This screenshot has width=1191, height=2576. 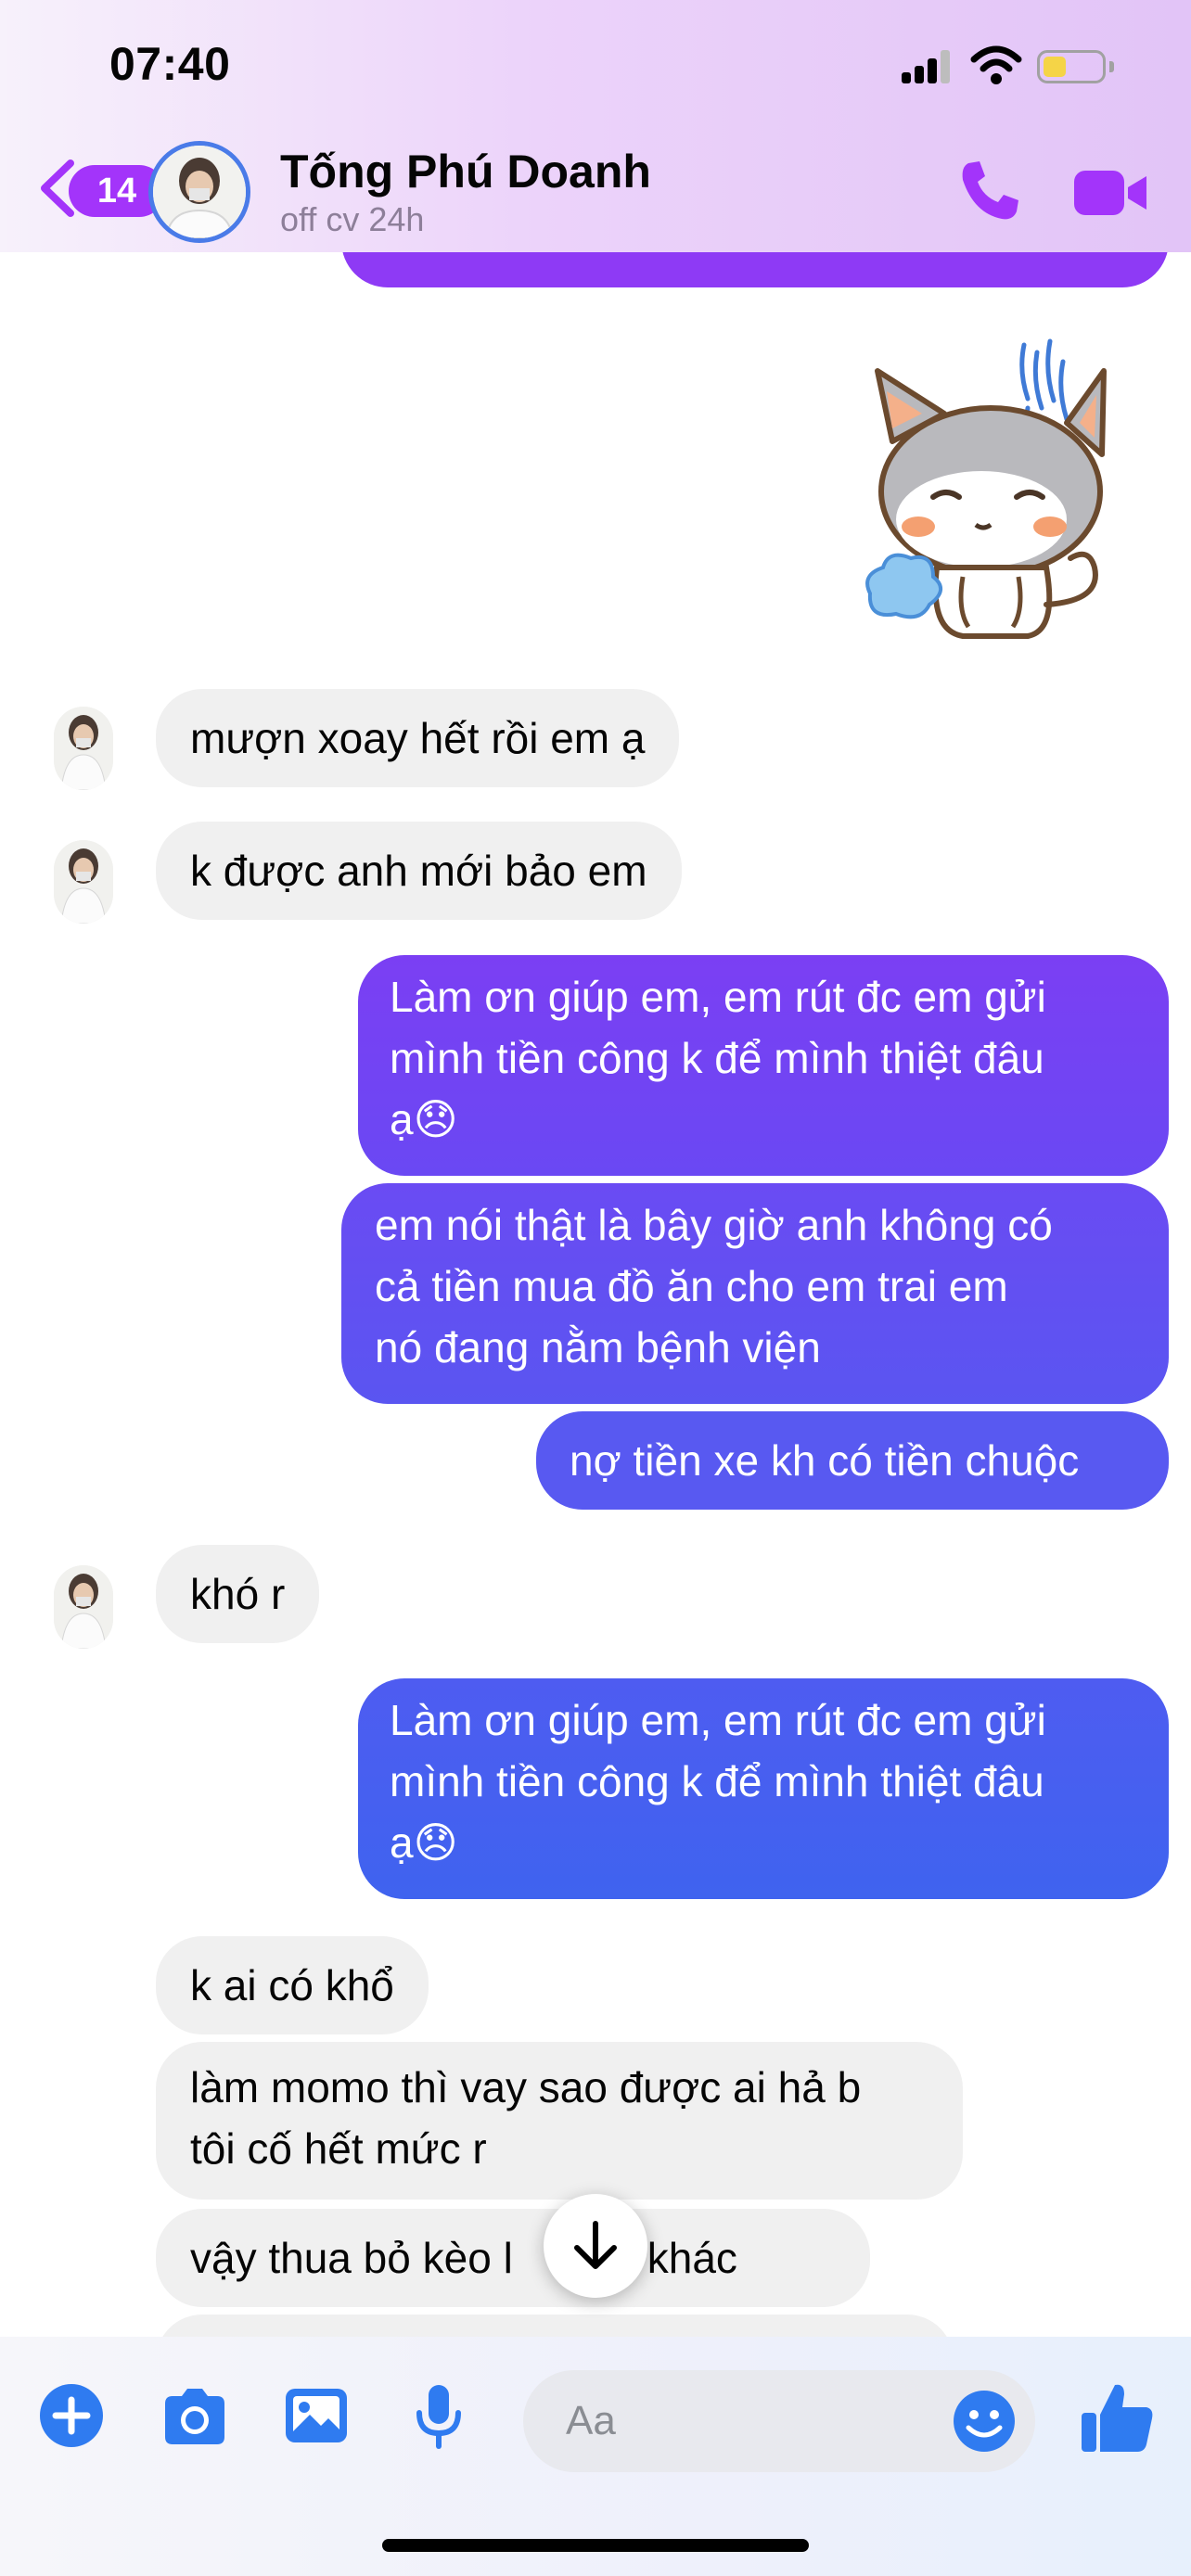 I want to click on message-bubble-incoming: vậy thua bỏ kèo l kèo khác, so click(x=513, y=2258).